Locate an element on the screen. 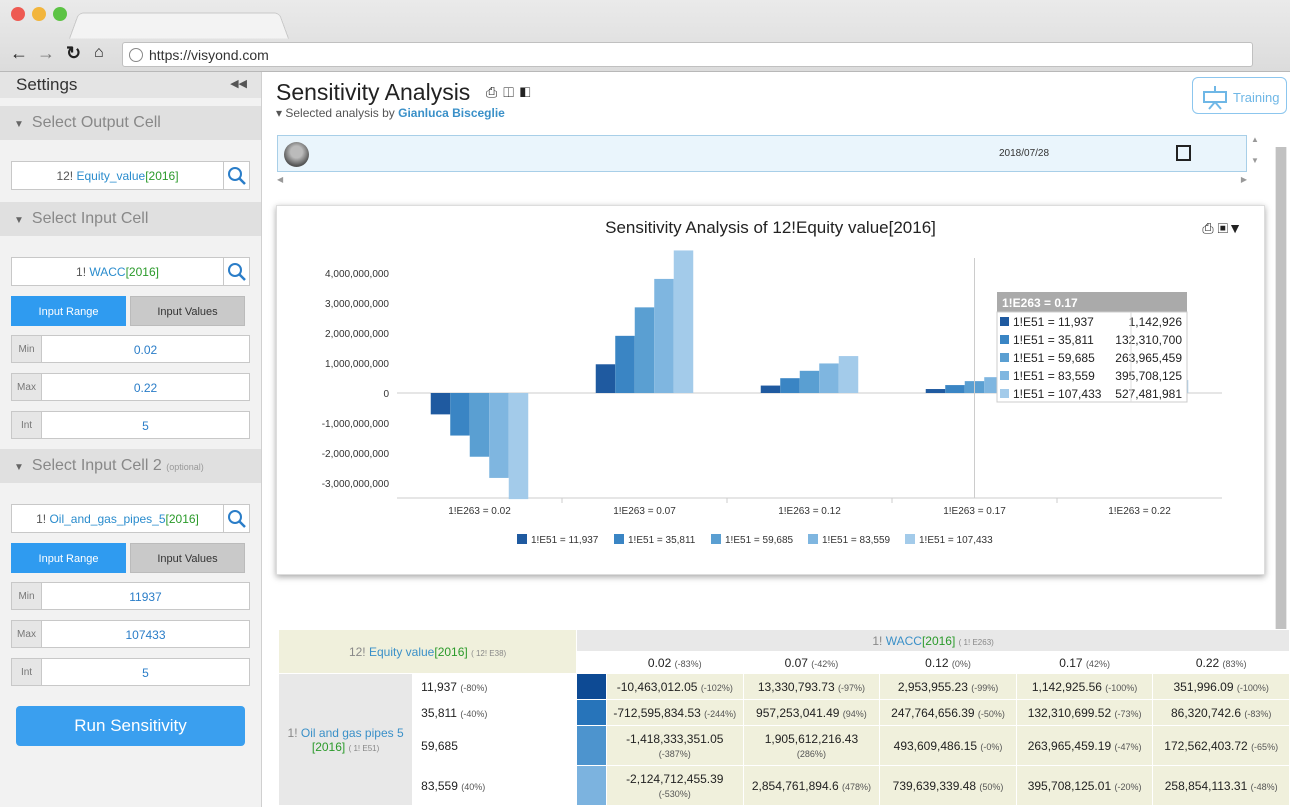 The image size is (1290, 807). min-field-2: Min 11937 is located at coordinates (130, 596).